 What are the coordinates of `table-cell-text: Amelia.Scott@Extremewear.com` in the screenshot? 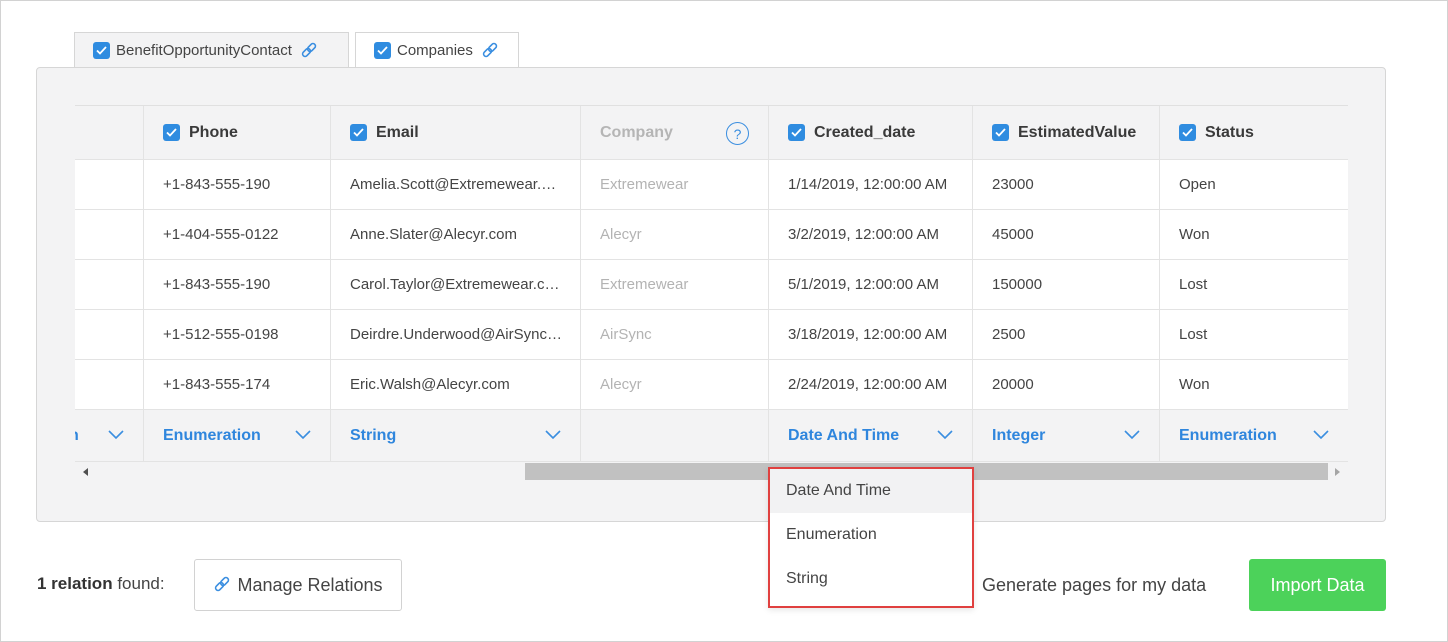 It's located at (456, 184).